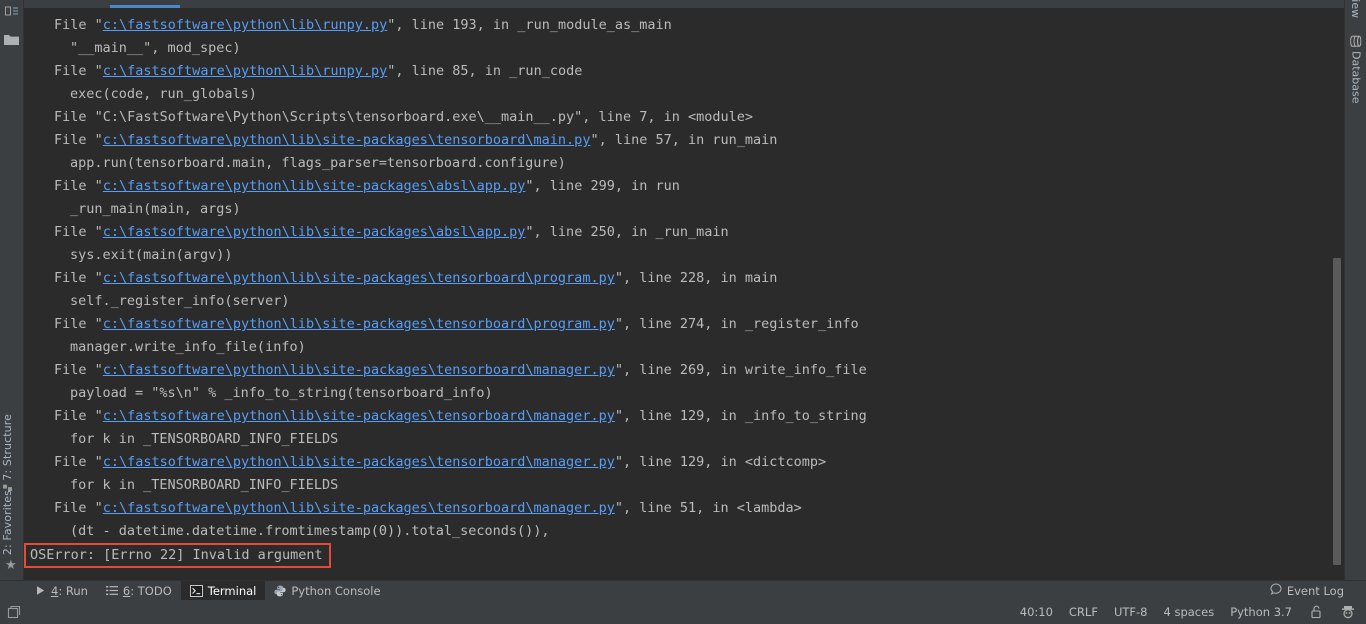 The height and width of the screenshot is (624, 1366). Describe the element at coordinates (696, 278) in the screenshot. I see `terminal-text: ", line 228, in main` at that location.